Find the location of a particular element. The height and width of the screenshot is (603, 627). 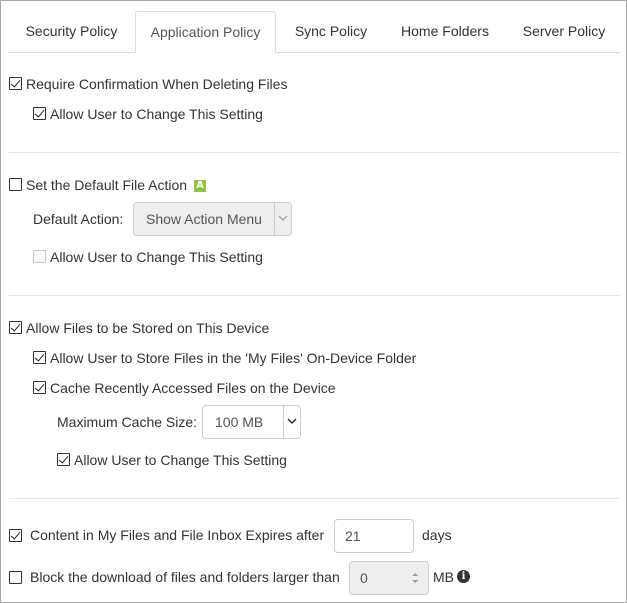

expiry-unit-label: days is located at coordinates (437, 535).